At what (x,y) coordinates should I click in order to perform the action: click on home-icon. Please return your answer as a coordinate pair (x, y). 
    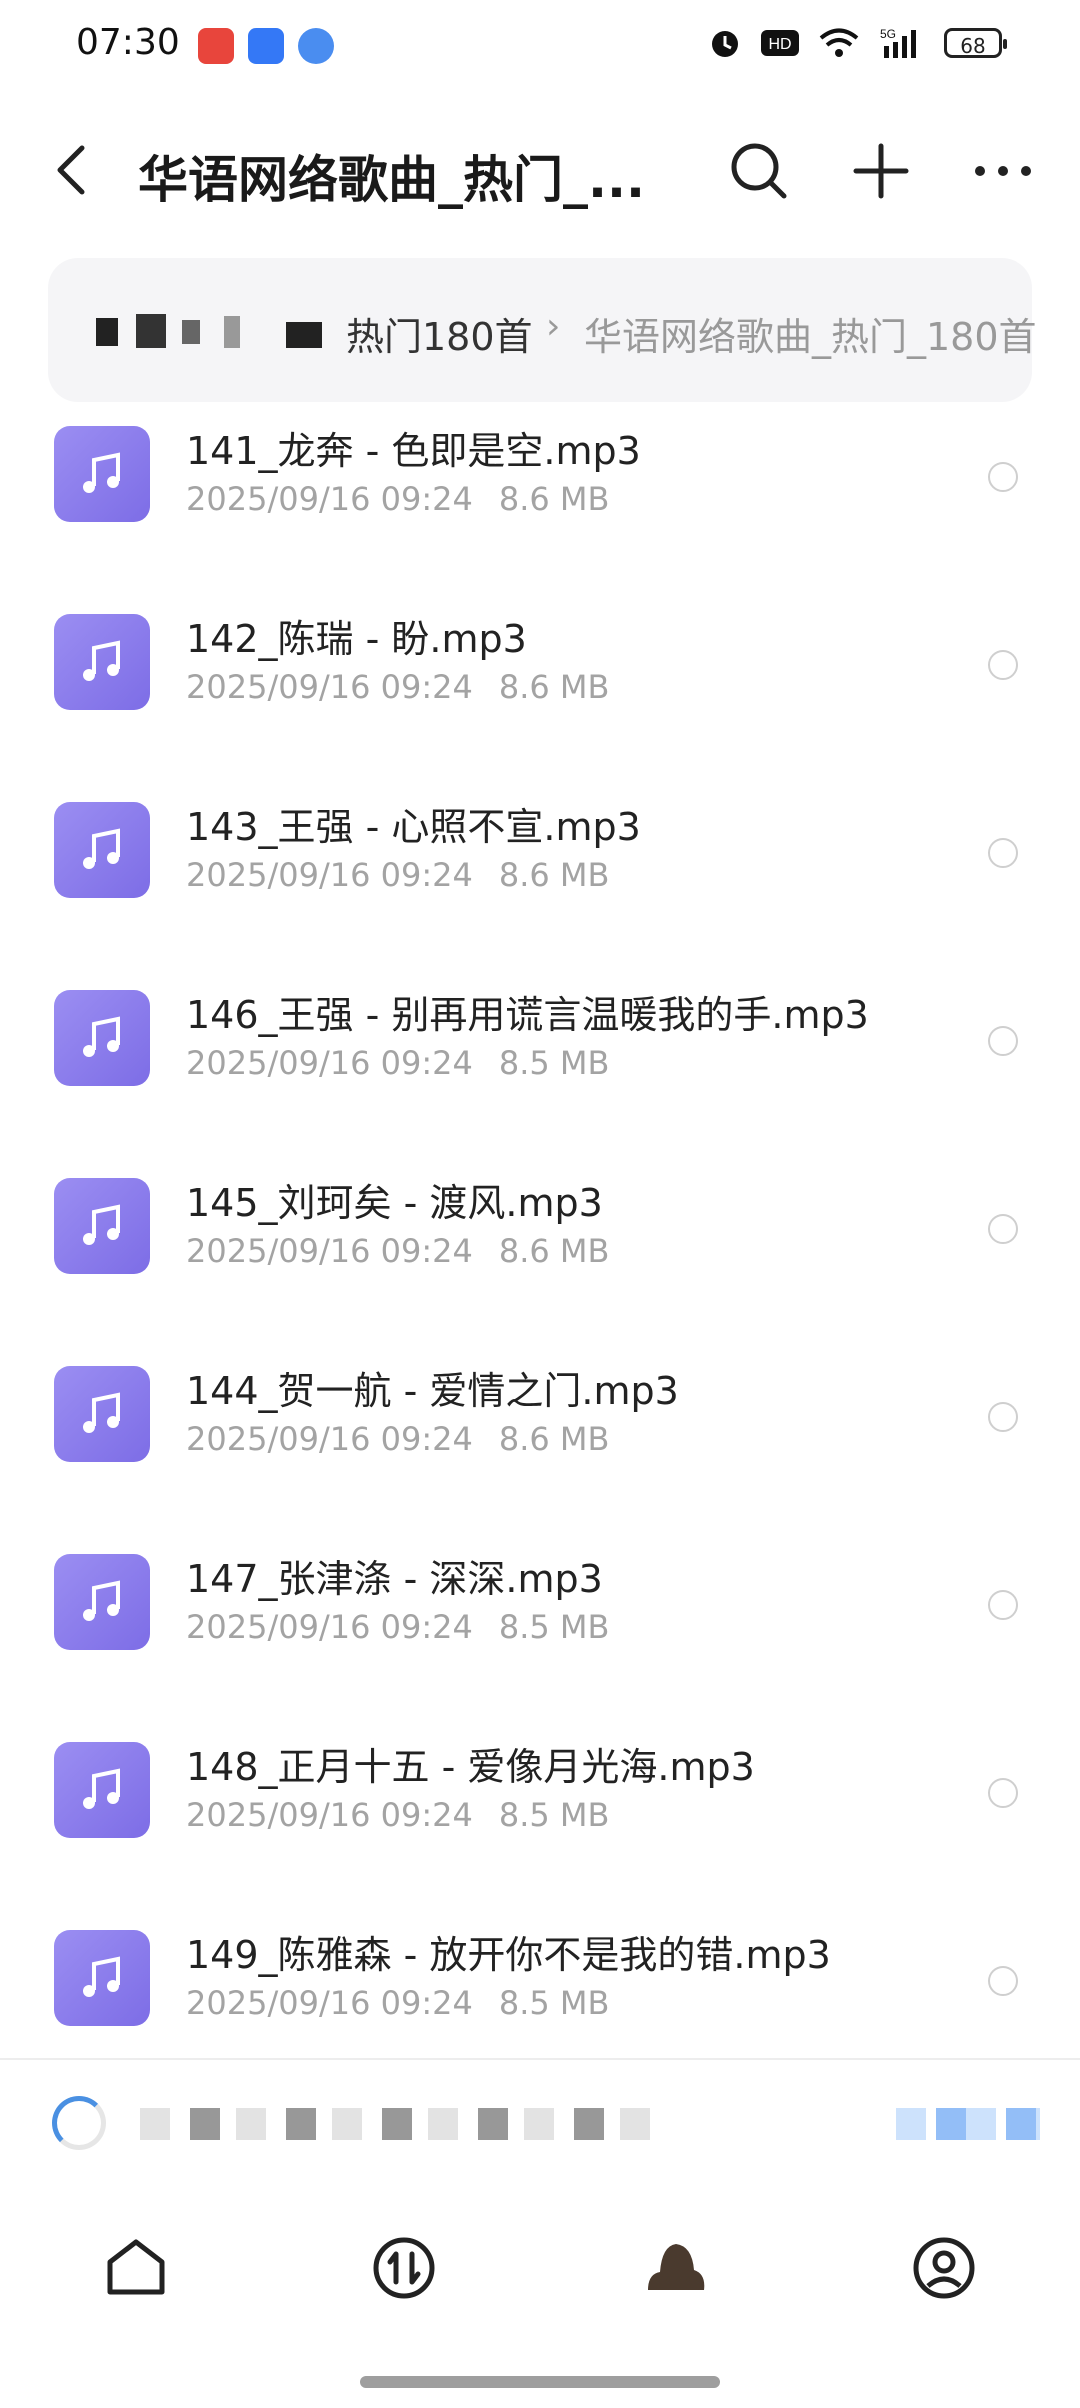
    Looking at the image, I should click on (136, 2268).